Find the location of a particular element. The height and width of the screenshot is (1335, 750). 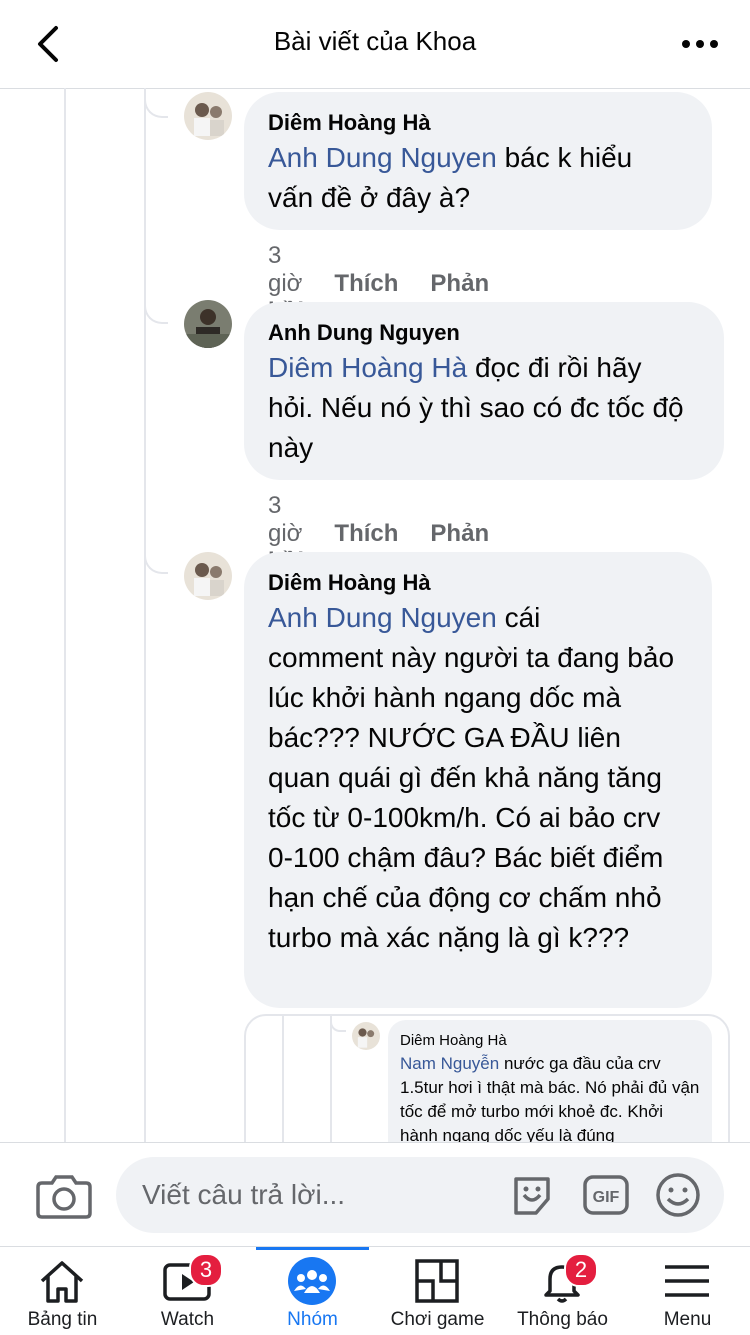

tab-menu: Menu is located at coordinates (687, 1291).